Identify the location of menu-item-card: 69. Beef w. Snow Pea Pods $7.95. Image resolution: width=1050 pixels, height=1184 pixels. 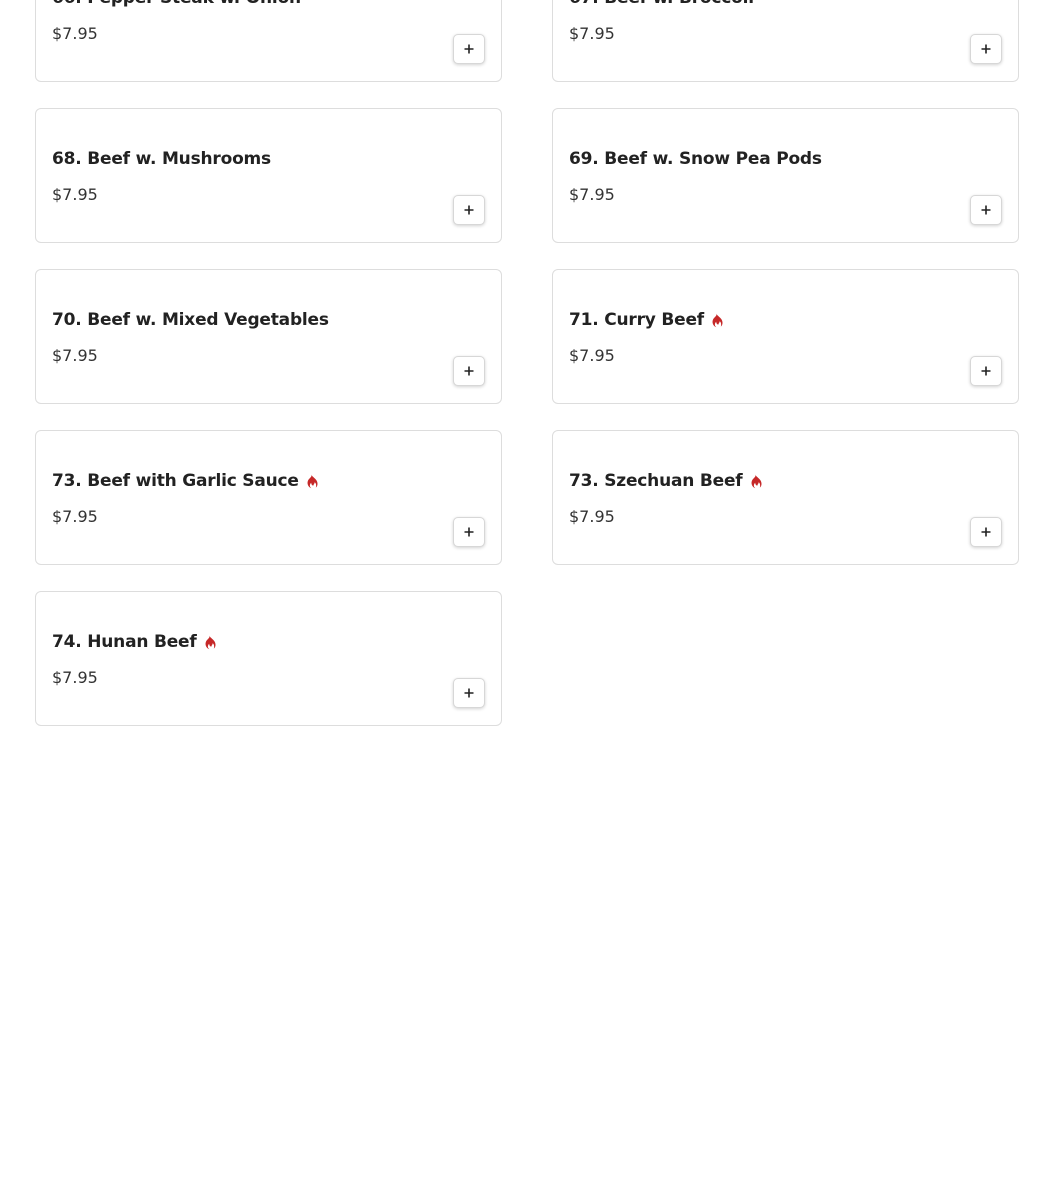
(785, 175).